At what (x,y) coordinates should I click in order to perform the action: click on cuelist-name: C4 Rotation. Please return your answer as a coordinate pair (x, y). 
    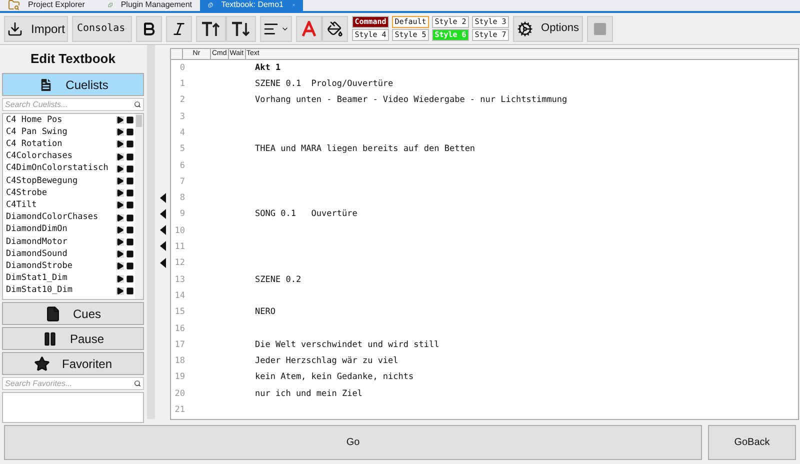
    Looking at the image, I should click on (34, 144).